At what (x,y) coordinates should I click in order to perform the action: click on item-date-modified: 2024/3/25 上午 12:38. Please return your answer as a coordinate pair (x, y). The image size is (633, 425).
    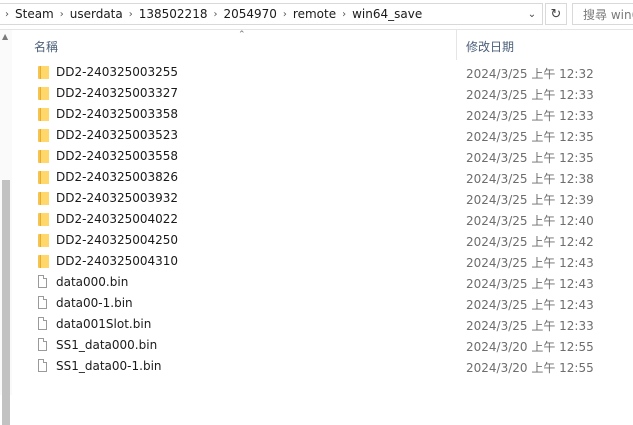
    Looking at the image, I should click on (530, 179).